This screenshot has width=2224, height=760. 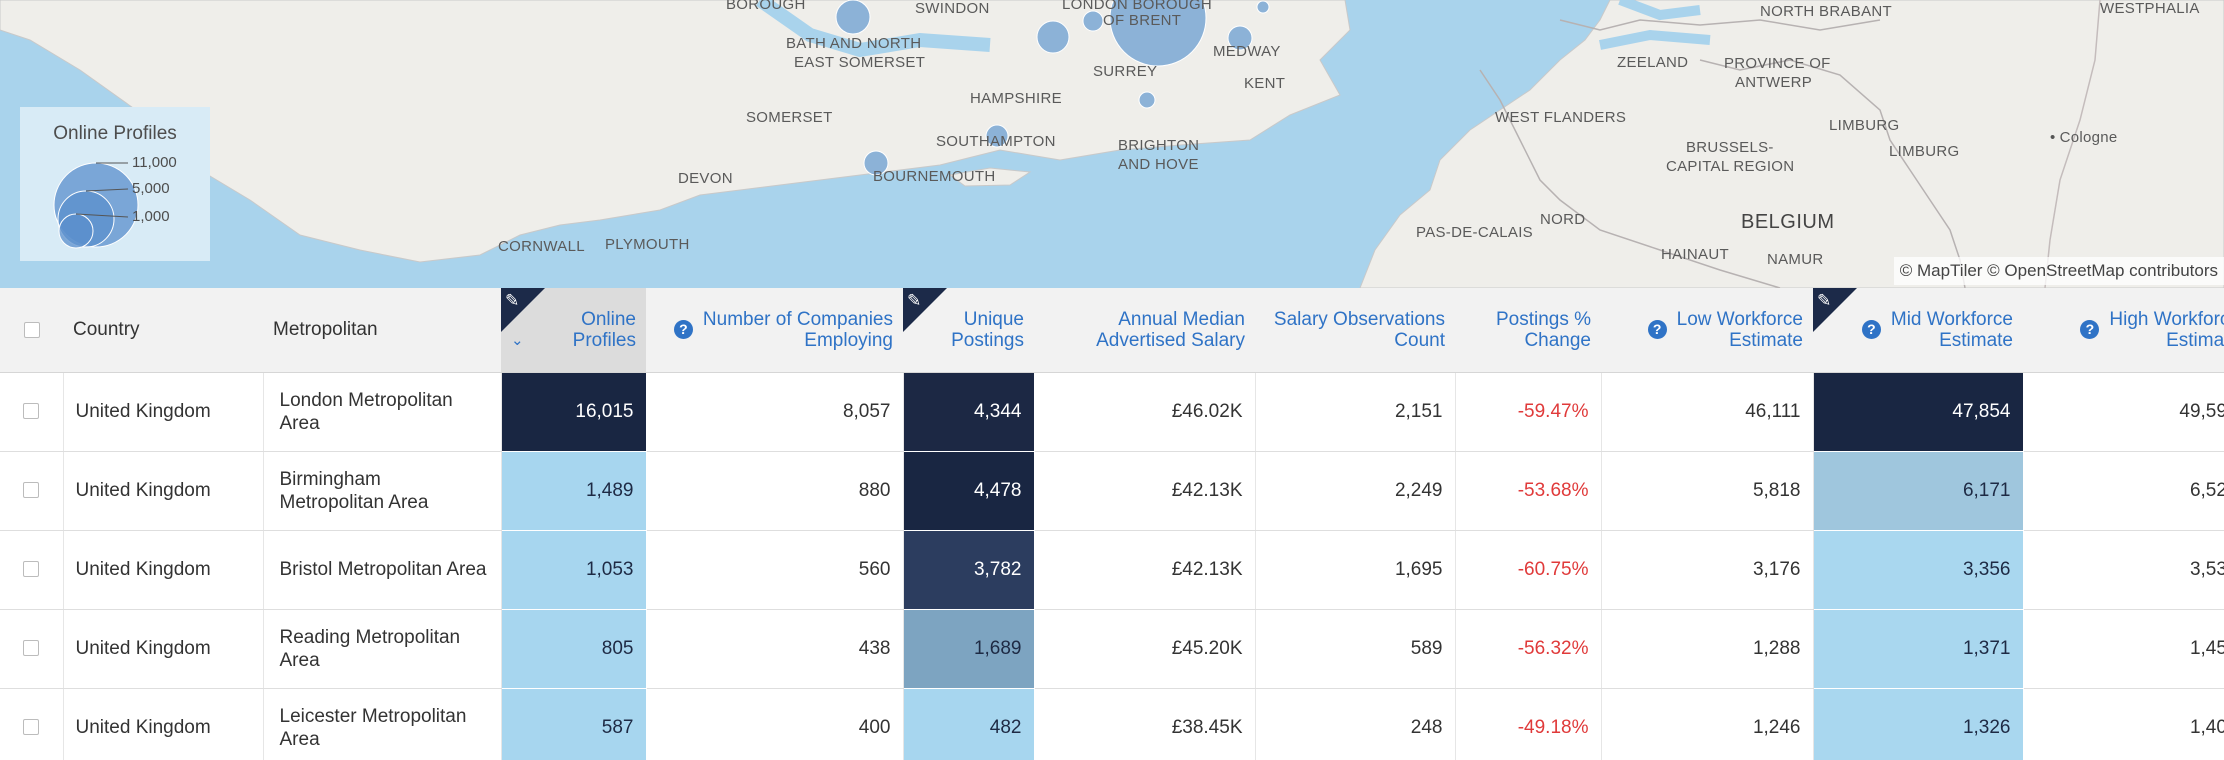 I want to click on cell-salary: £46.02K, so click(x=1145, y=412).